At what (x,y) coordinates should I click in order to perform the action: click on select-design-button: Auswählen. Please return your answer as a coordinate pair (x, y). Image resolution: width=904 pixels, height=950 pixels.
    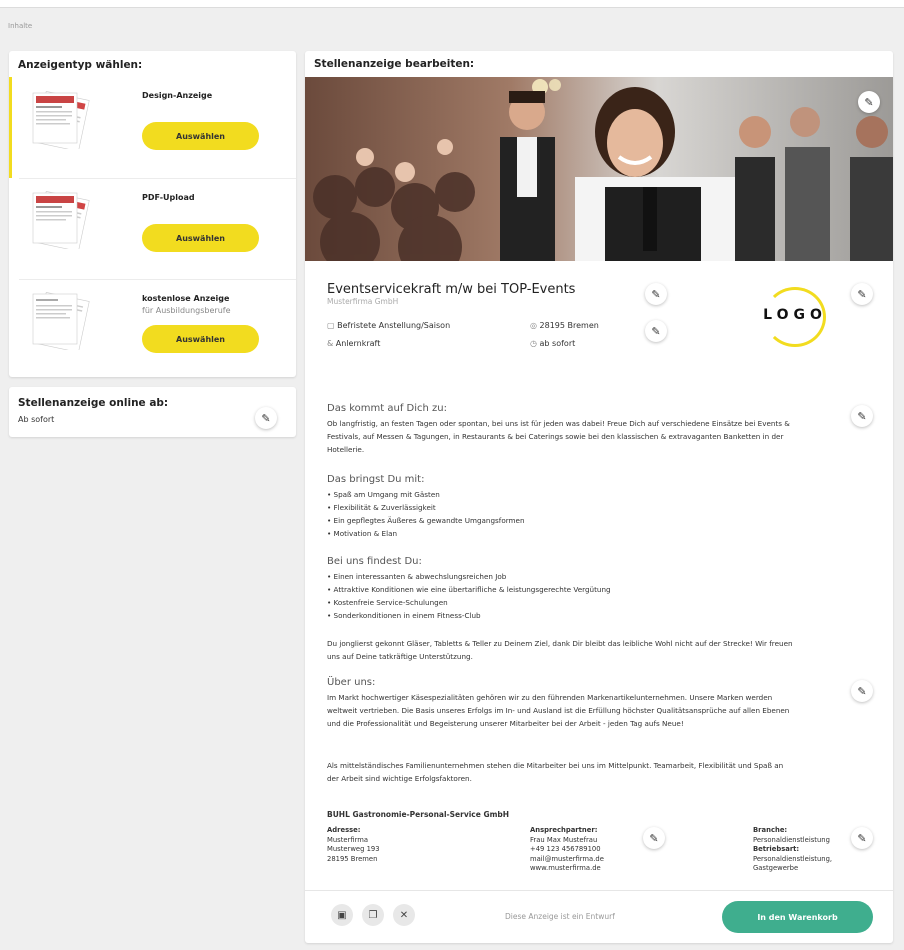
    Looking at the image, I should click on (200, 136).